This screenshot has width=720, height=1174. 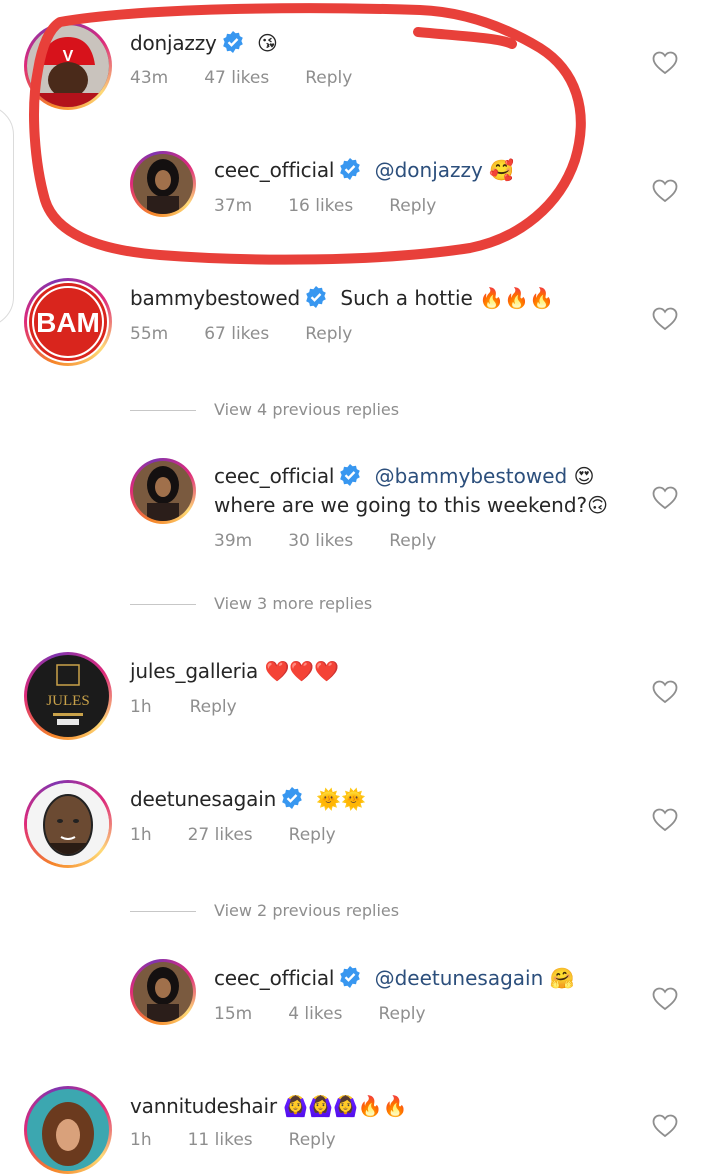 What do you see at coordinates (233, 1014) in the screenshot?
I see `comment-time: 15m` at bounding box center [233, 1014].